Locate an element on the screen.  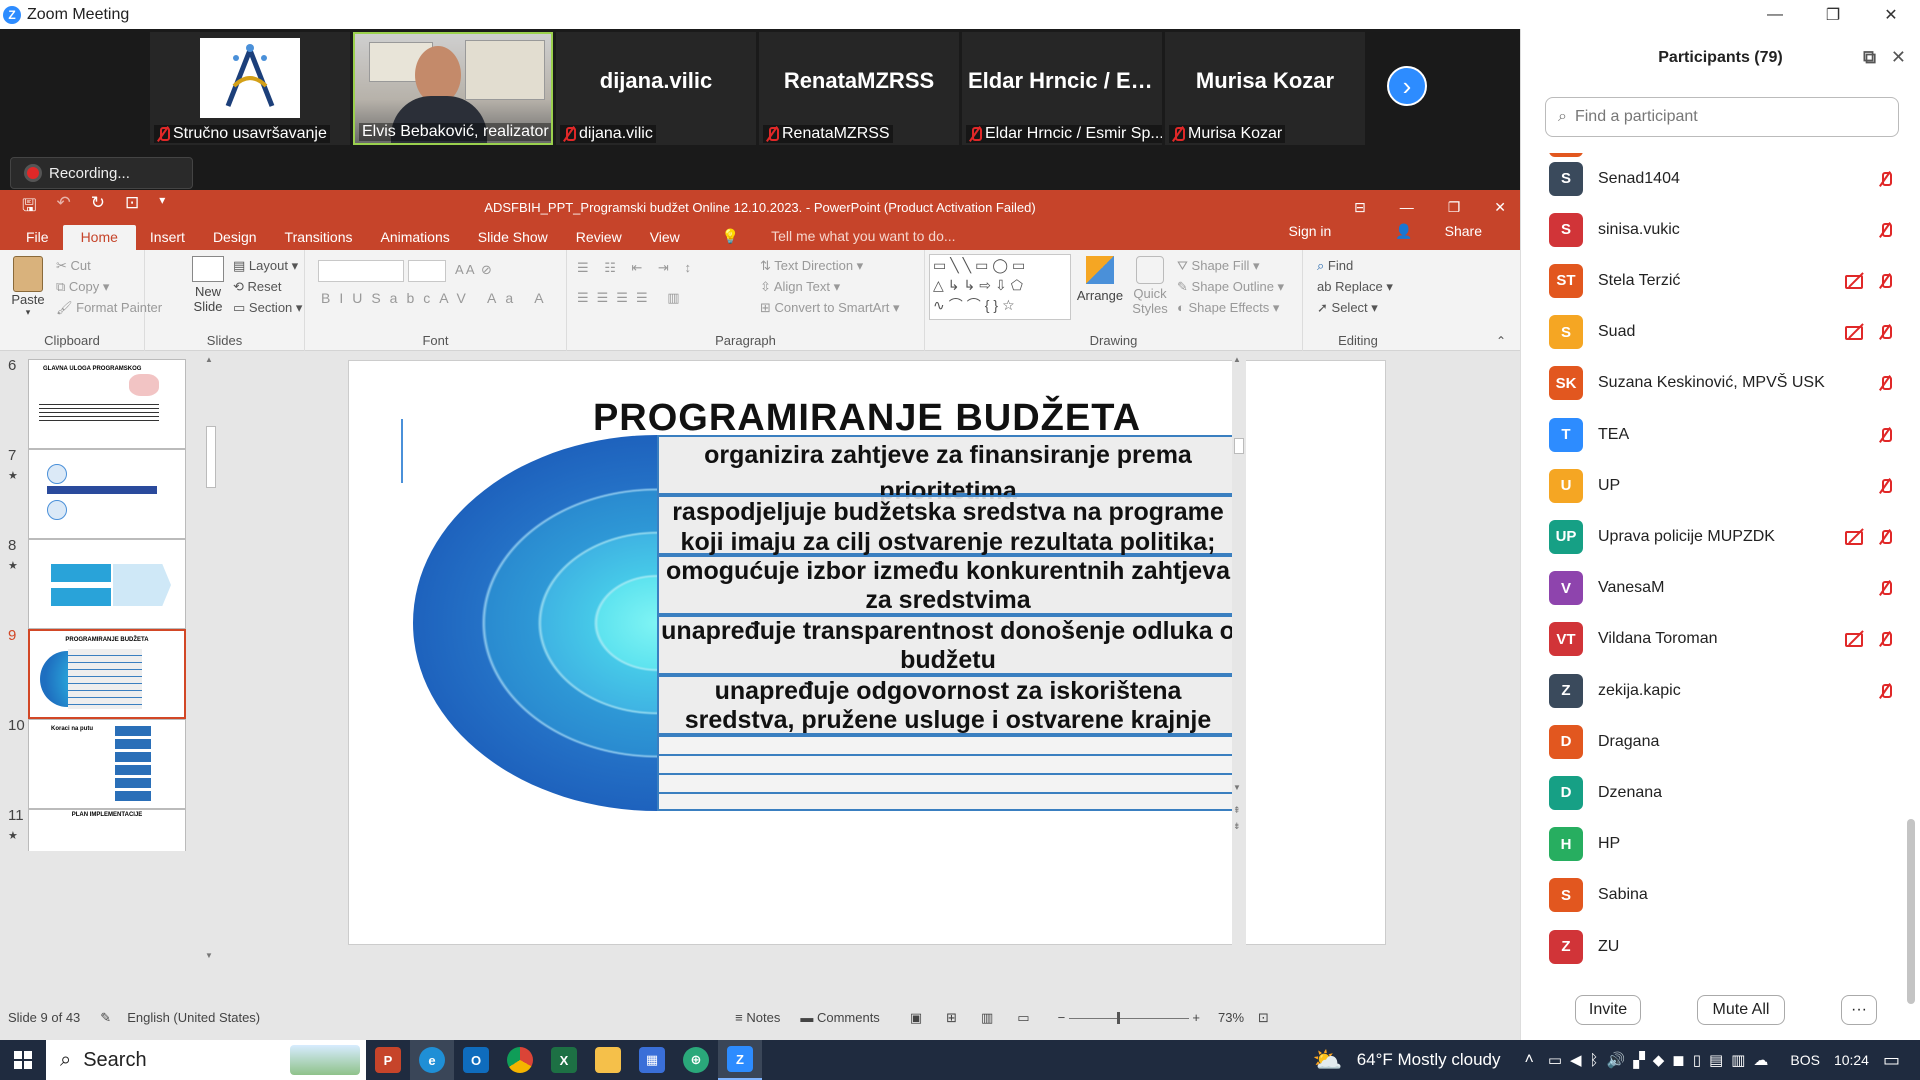
invite-button: Invite is located at coordinates (1608, 1010).